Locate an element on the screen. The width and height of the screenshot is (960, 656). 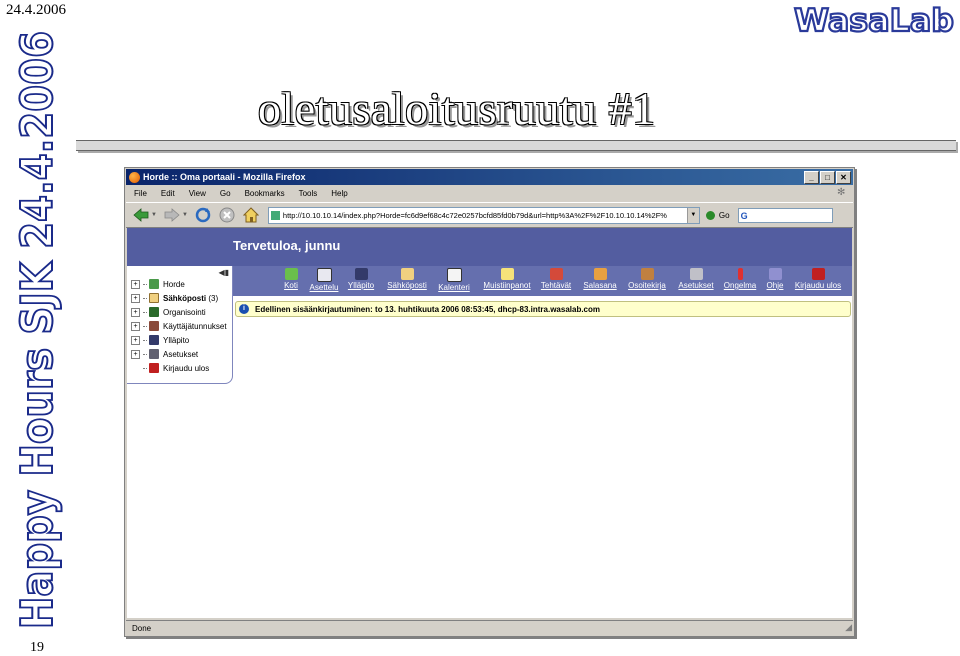
welcome-text: Tervetuloa, junnu is located at coordinates (287, 245).